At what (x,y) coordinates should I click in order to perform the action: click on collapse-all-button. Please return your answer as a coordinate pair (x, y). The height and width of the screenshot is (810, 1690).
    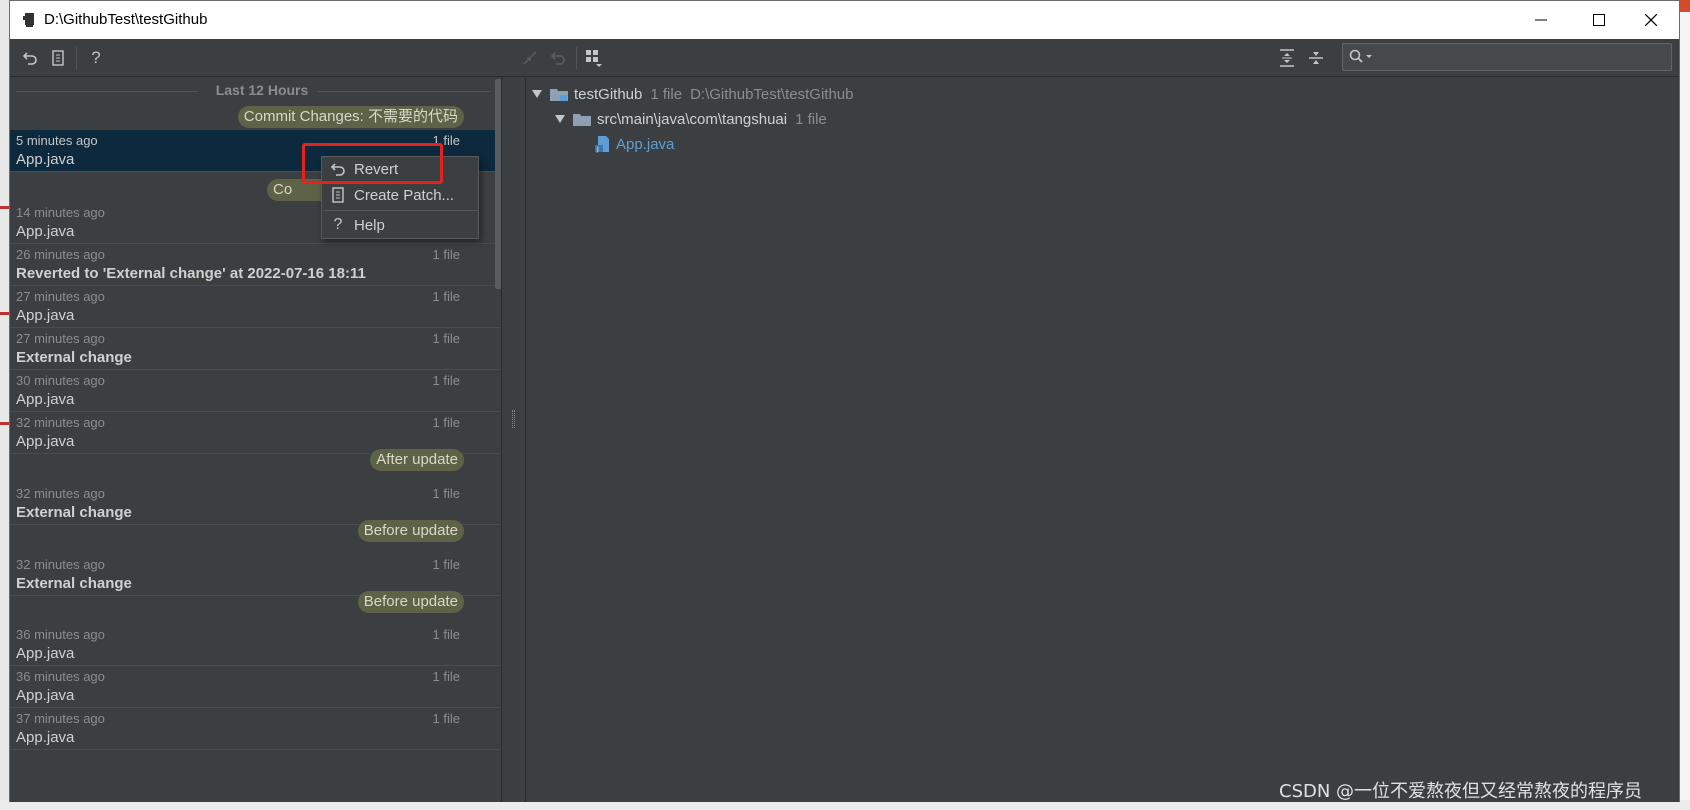
    Looking at the image, I should click on (1316, 58).